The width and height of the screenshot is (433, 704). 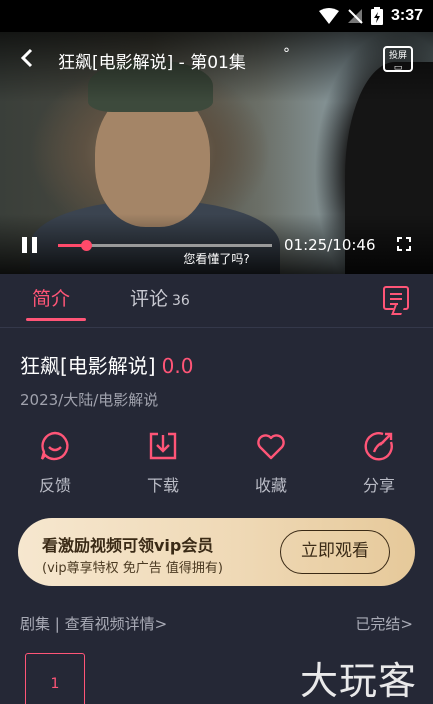 What do you see at coordinates (376, 16) in the screenshot?
I see `battery-charging-icon` at bounding box center [376, 16].